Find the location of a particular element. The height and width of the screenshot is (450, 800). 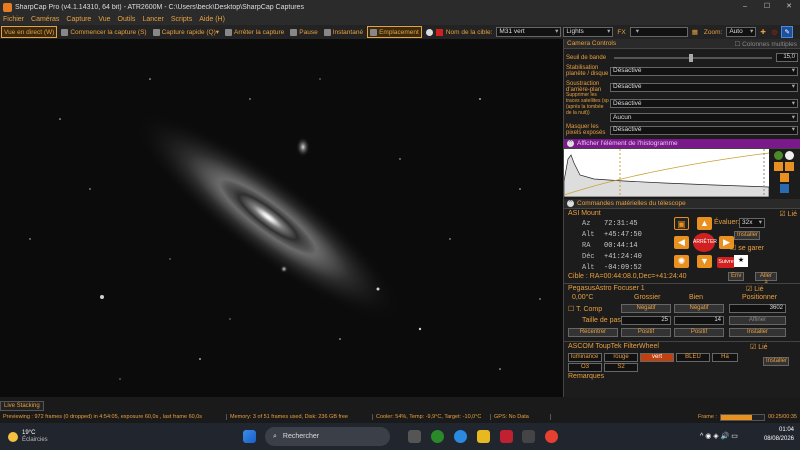

chrome-icon is located at coordinates (551, 436).